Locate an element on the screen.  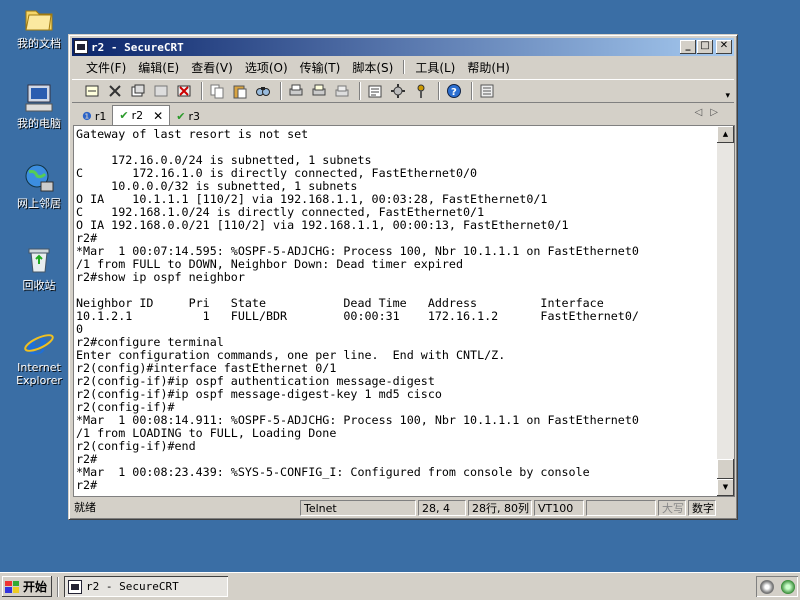
status-cursor-position: 28, 4 is located at coordinates (442, 508).